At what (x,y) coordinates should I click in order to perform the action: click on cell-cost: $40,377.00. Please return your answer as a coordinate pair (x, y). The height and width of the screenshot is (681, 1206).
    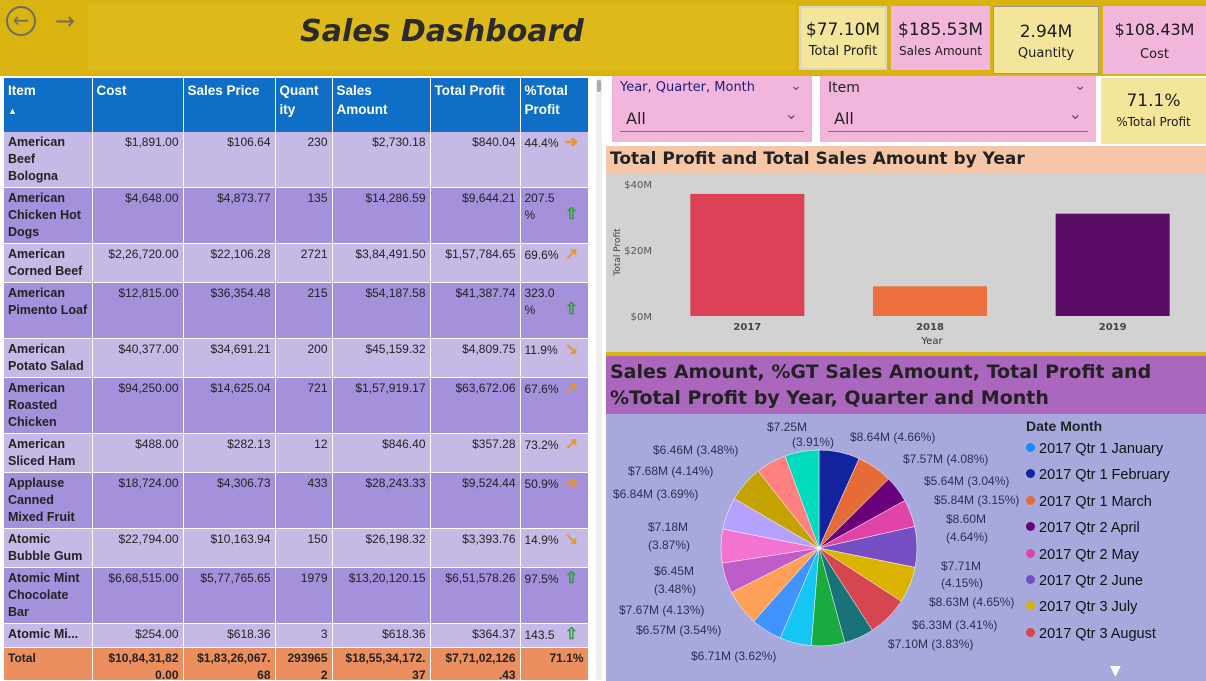
    Looking at the image, I should click on (138, 358).